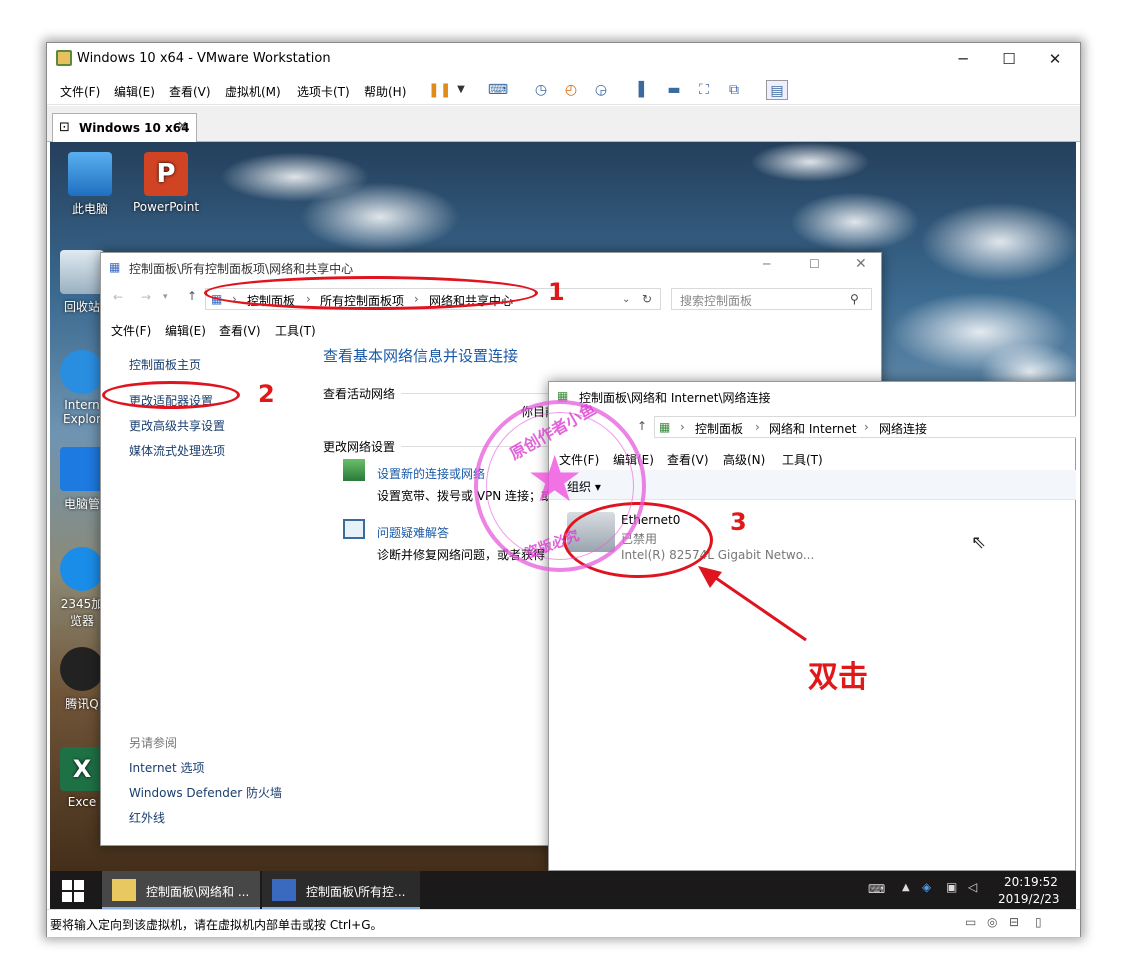 The height and width of the screenshot is (979, 1124). Describe the element at coordinates (716, 301) in the screenshot. I see `cp-search-placeholder: 搜索控制面板` at that location.